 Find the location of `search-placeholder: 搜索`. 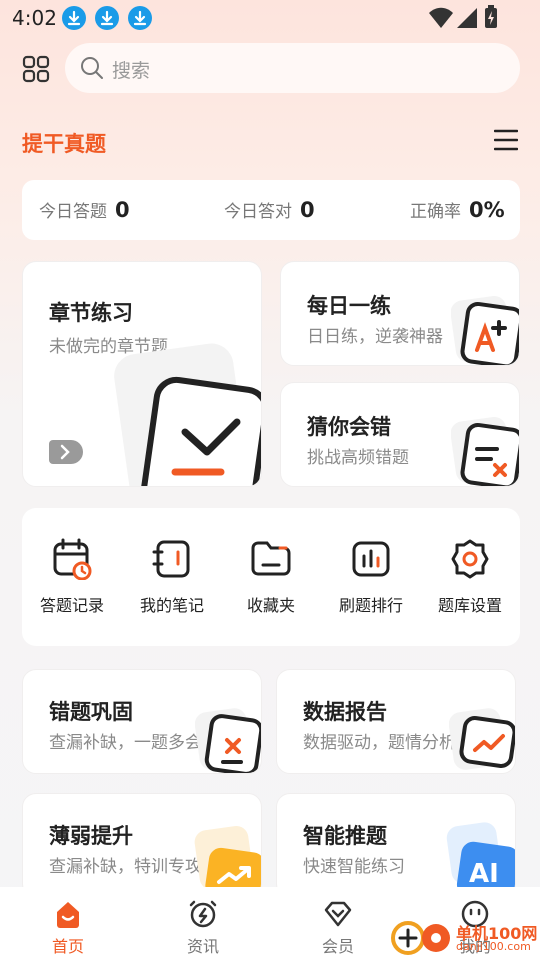

search-placeholder: 搜索 is located at coordinates (131, 71).